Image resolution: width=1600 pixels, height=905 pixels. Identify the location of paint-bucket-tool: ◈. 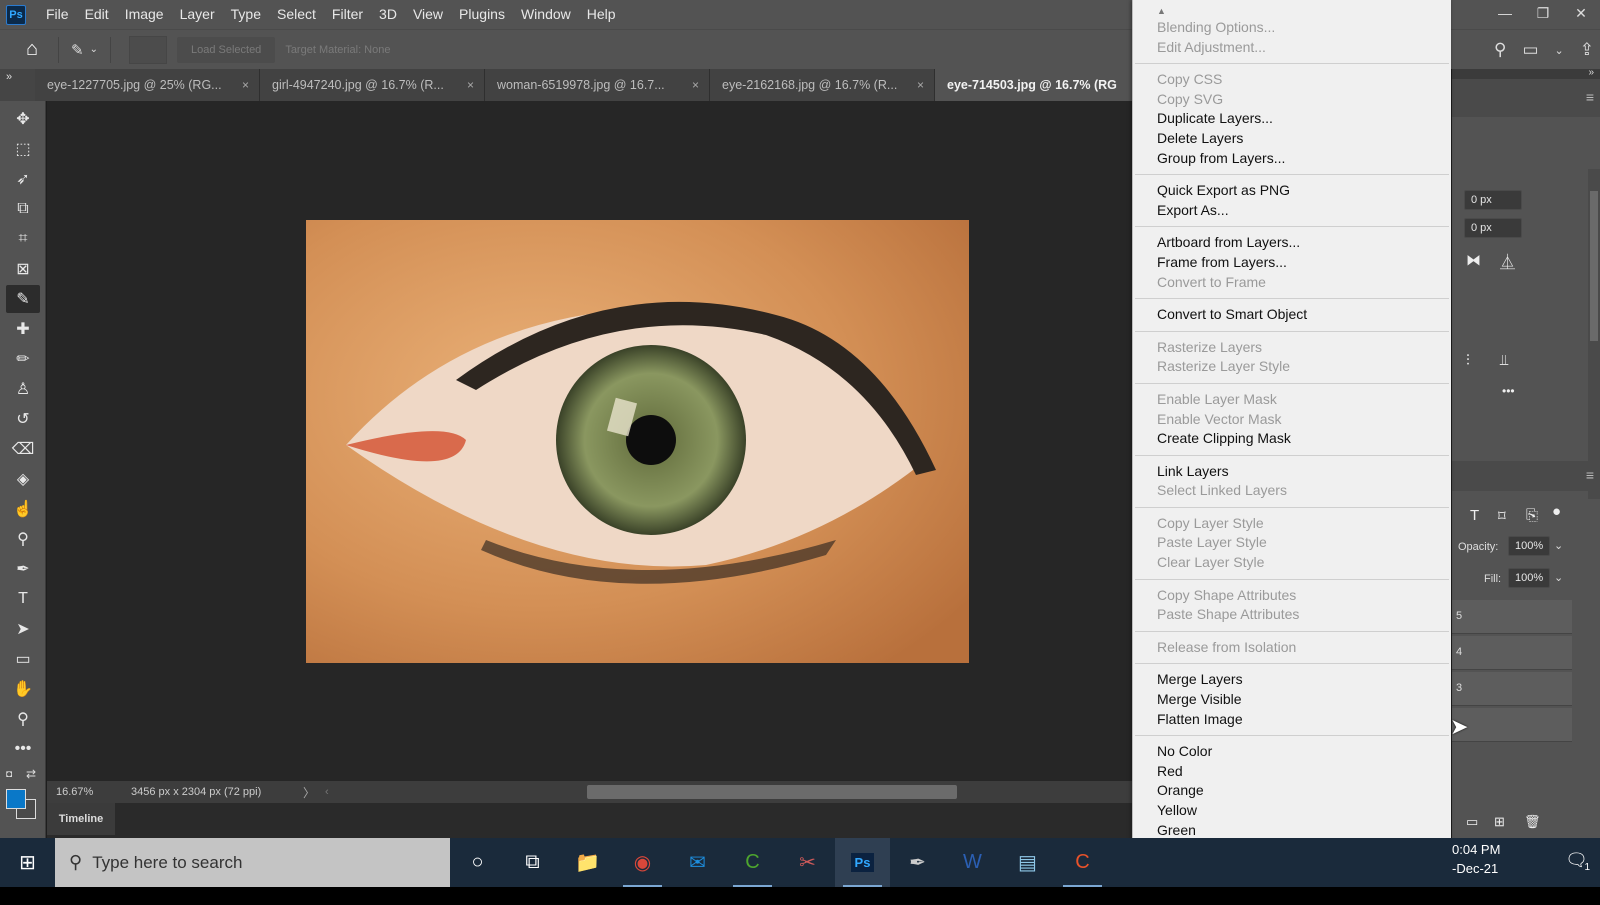
(23, 479).